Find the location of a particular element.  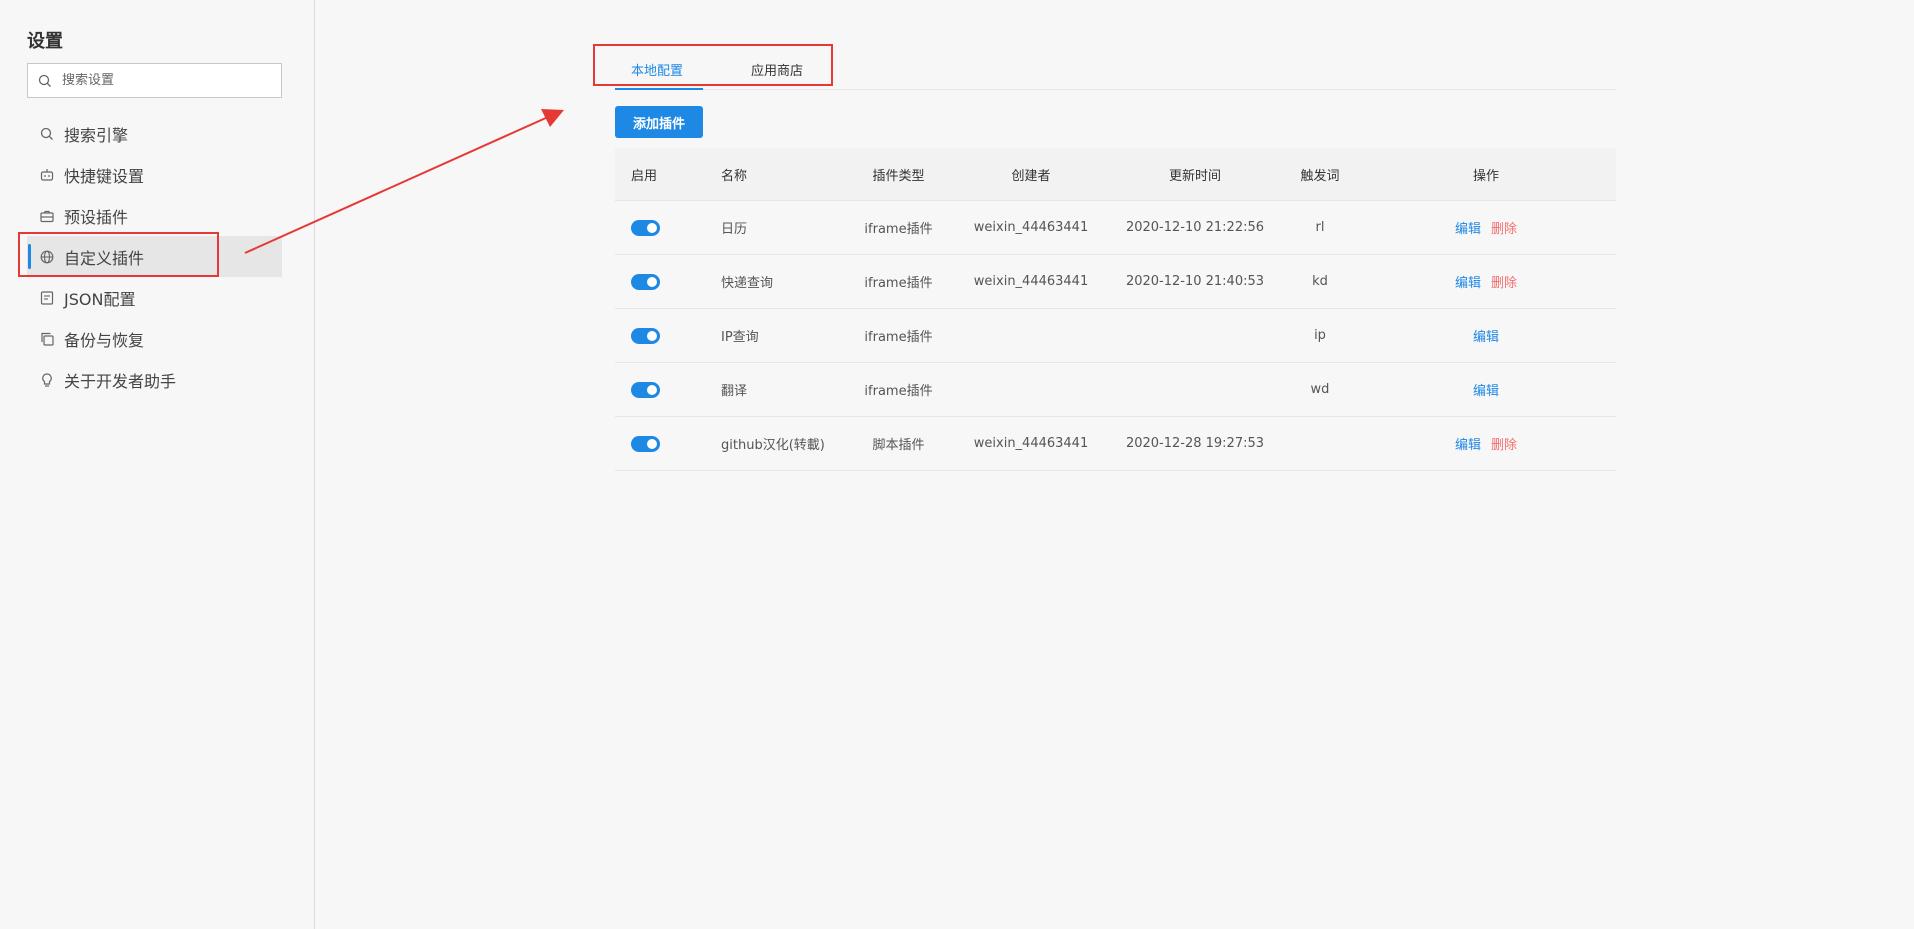

sidebar-item-preset-plugins: 预设插件 is located at coordinates (154, 215).